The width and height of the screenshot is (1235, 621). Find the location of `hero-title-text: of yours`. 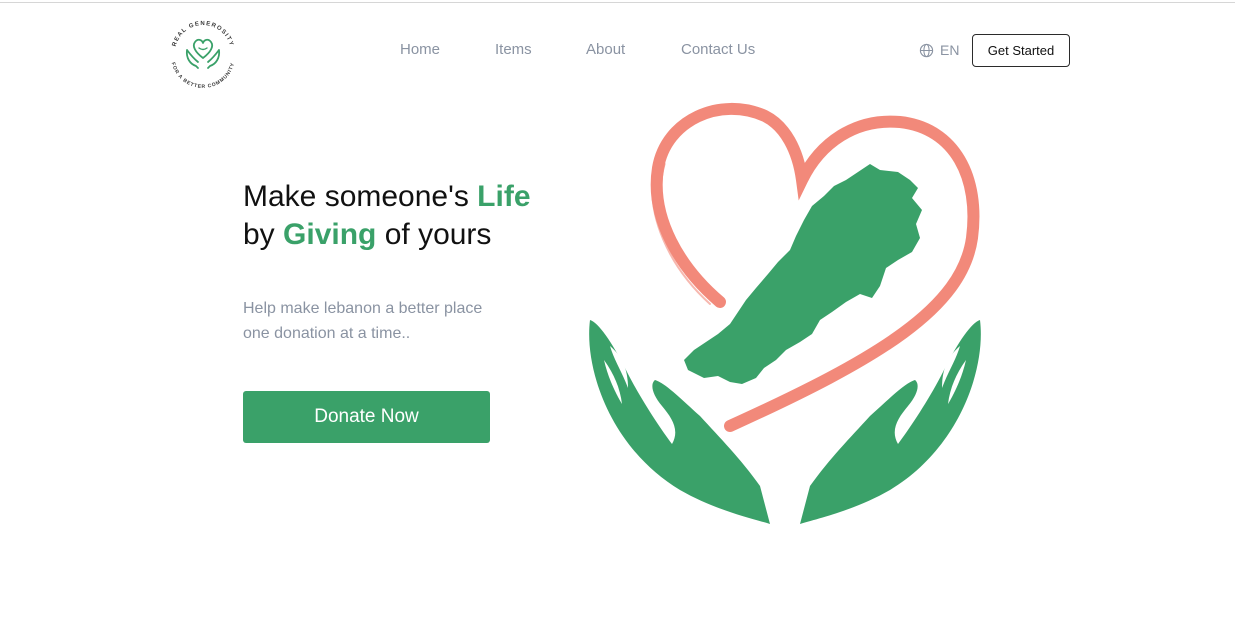

hero-title-text: of yours is located at coordinates (434, 234).